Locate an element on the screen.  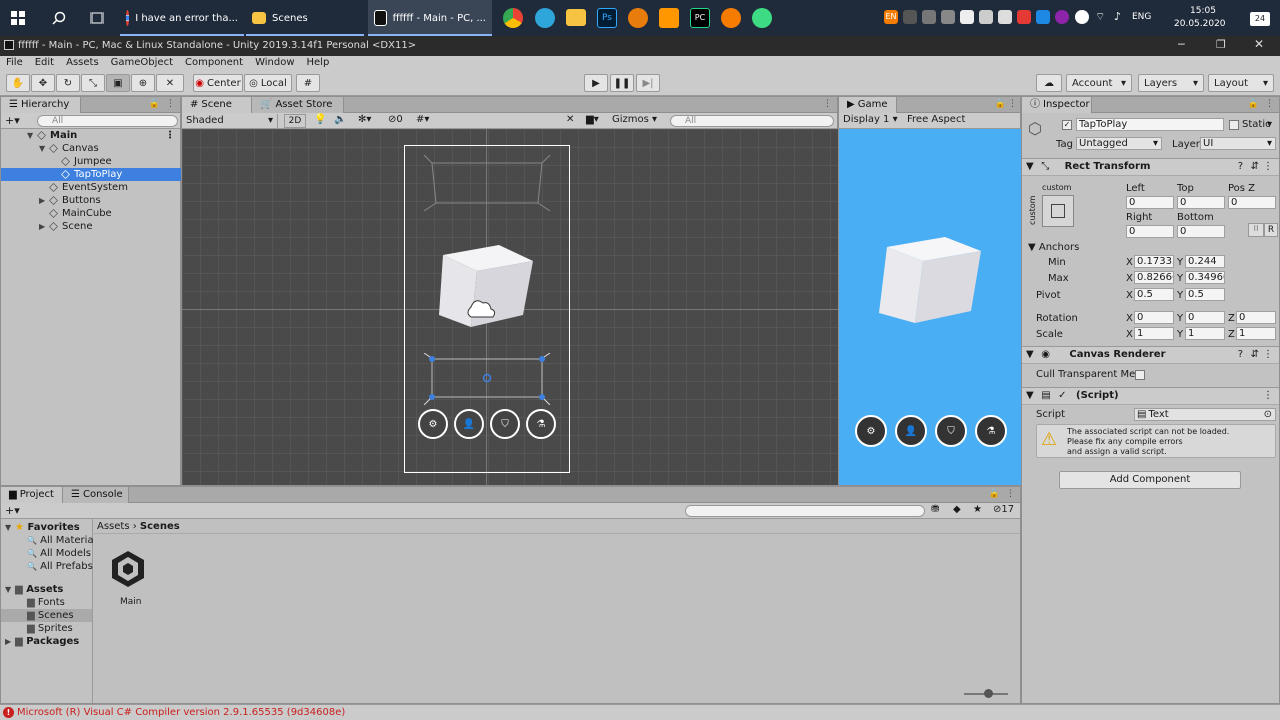
component-menu-icon: ⋮ is located at coordinates (1268, 396).